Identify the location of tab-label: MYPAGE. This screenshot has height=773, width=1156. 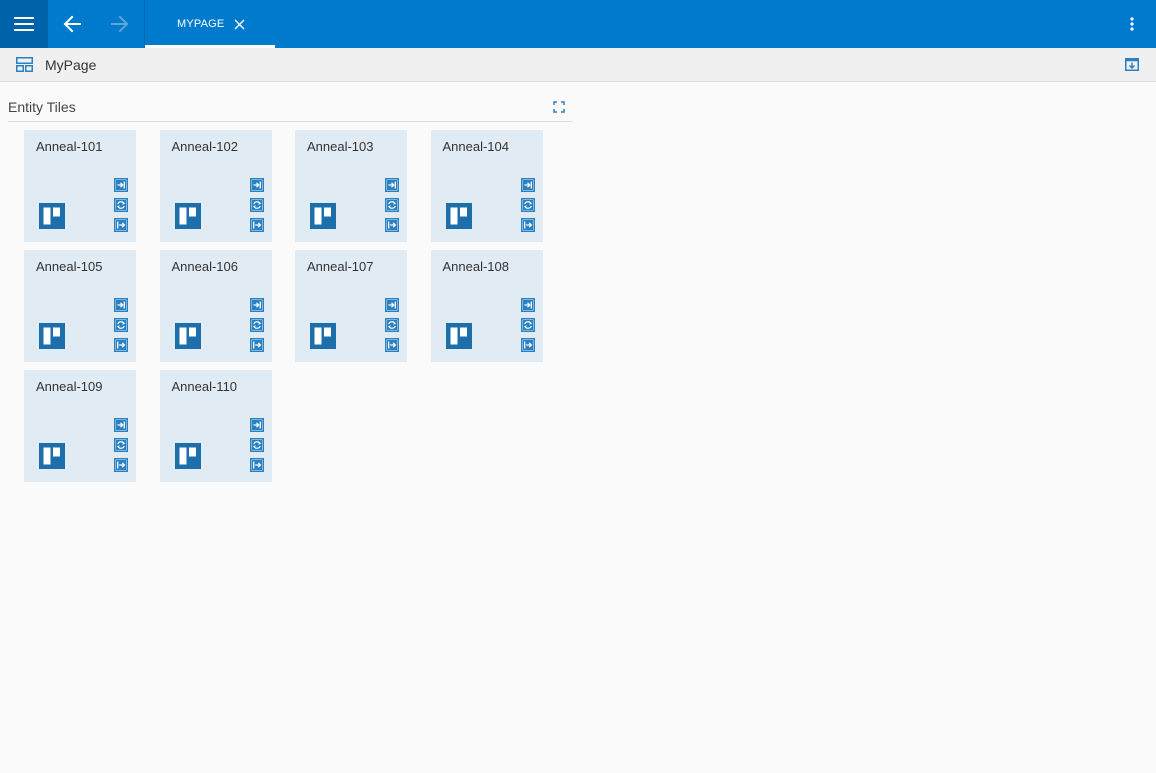
(201, 24).